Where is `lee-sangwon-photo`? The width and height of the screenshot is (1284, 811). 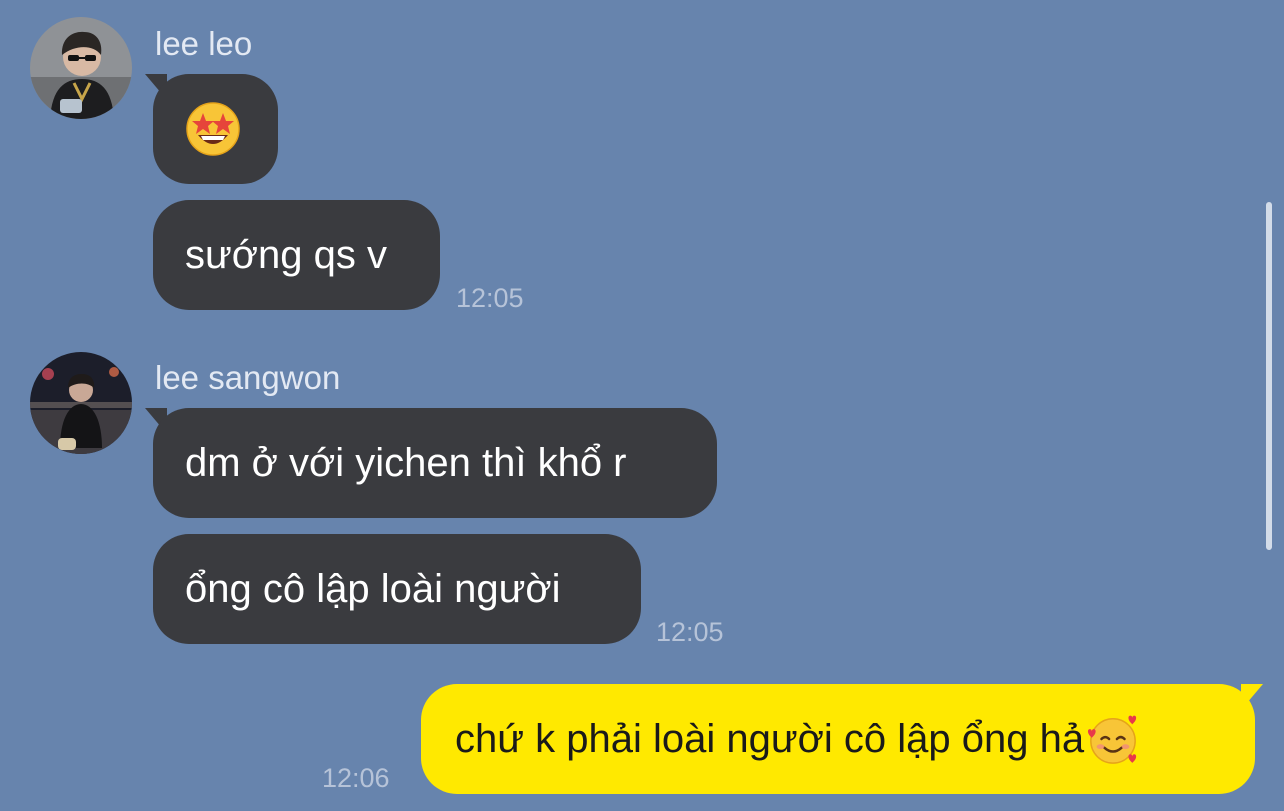
lee-sangwon-photo is located at coordinates (81, 403).